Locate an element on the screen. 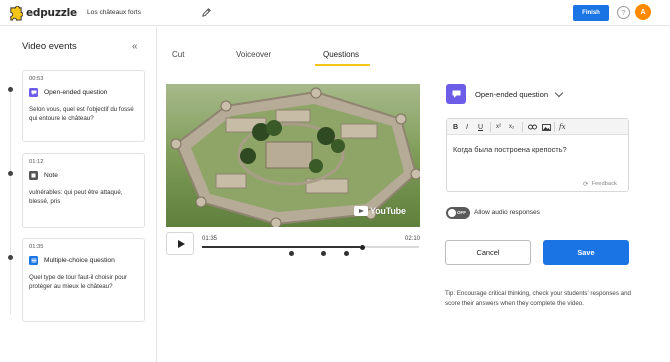 The image size is (670, 362). feedback-label: Feedback is located at coordinates (604, 184).